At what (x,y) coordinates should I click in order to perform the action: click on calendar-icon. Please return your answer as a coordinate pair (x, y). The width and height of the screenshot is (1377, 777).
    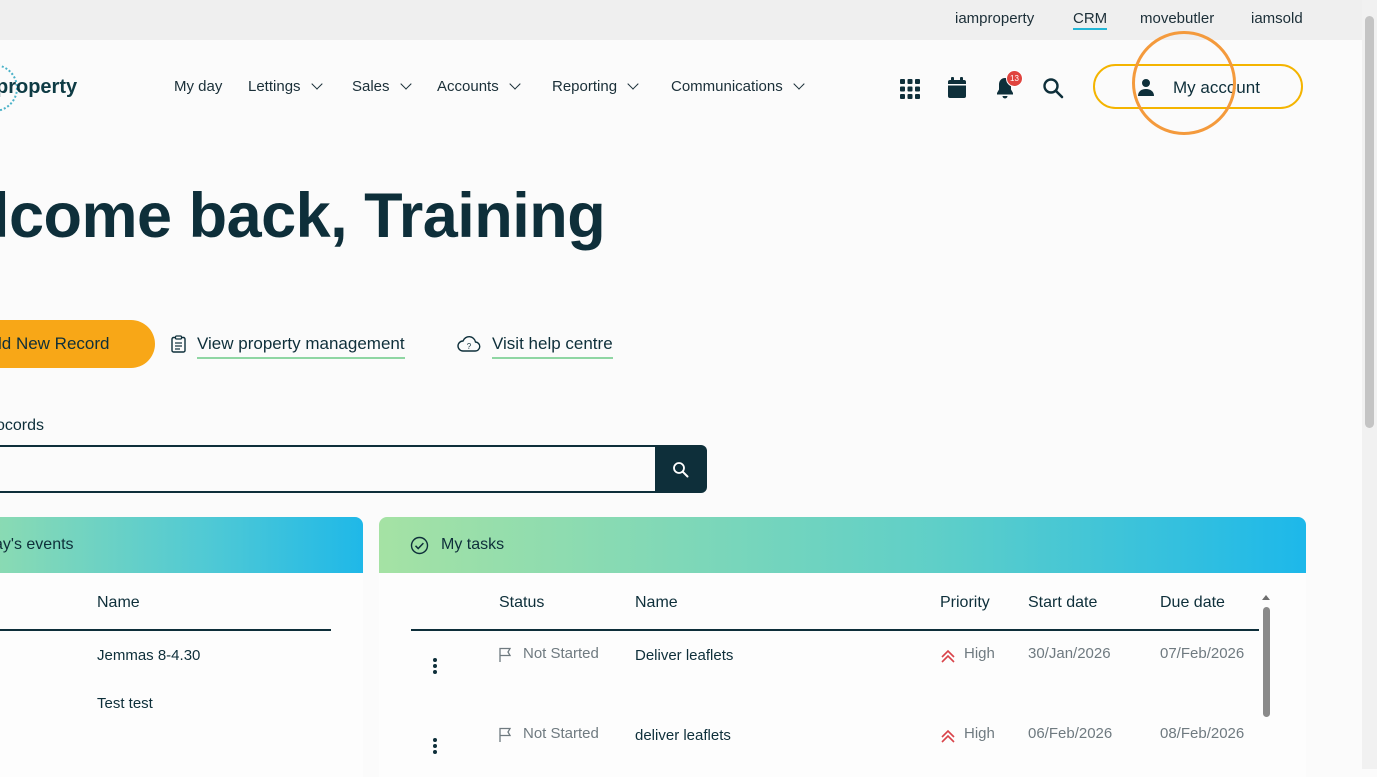
    Looking at the image, I should click on (957, 88).